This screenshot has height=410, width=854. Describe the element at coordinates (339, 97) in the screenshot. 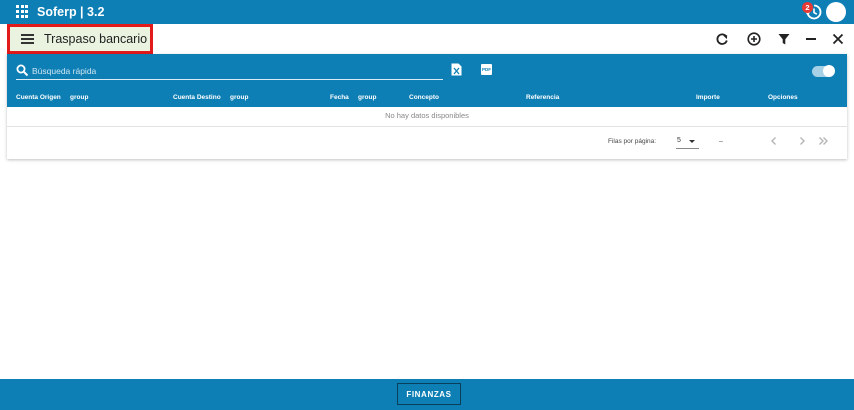

I see `column-header: Fecha` at that location.